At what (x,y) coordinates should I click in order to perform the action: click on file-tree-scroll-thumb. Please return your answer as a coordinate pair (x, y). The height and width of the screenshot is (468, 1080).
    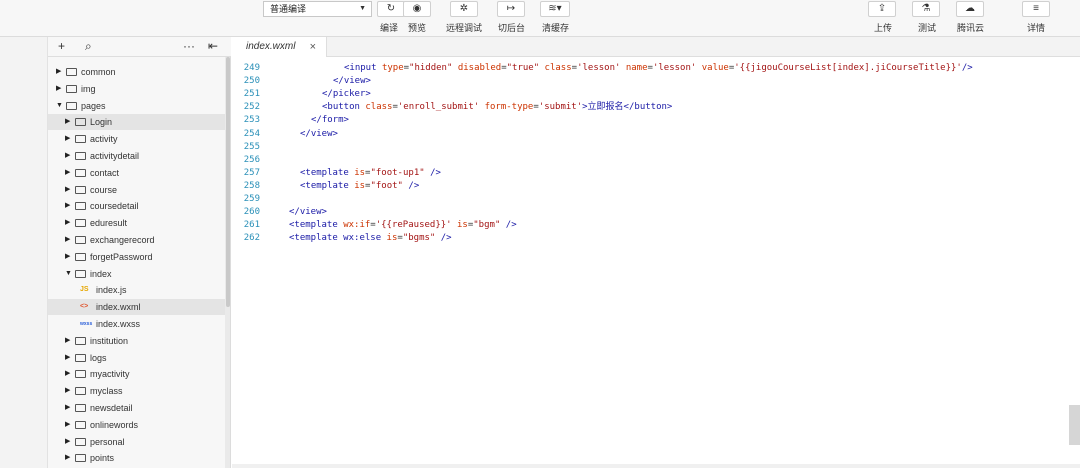
    Looking at the image, I should click on (228, 182).